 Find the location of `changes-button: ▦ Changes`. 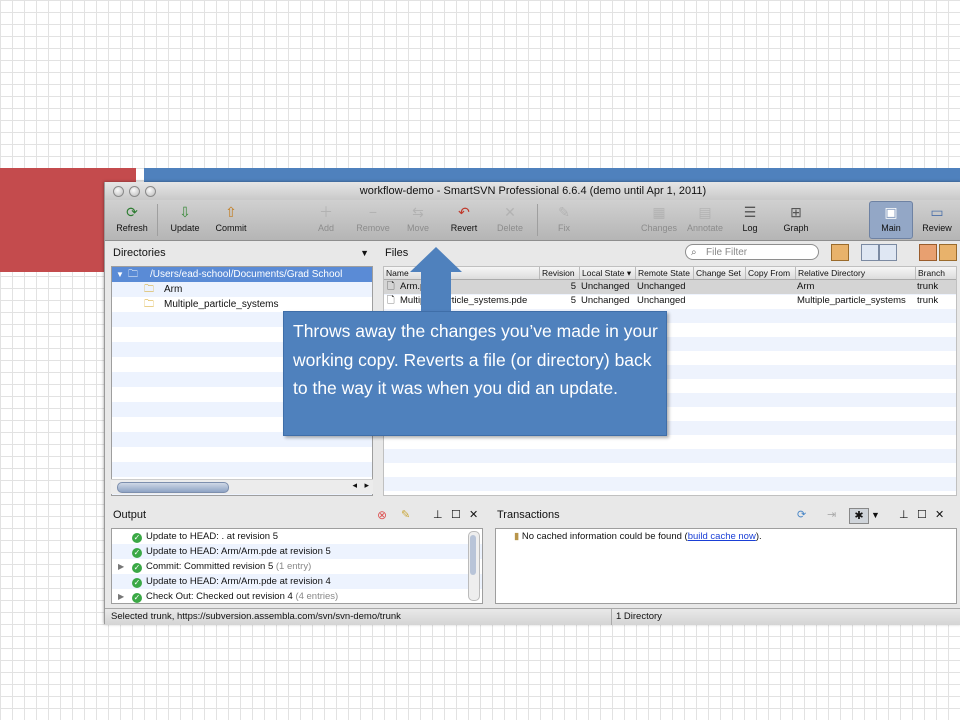

changes-button: ▦ Changes is located at coordinates (659, 220).